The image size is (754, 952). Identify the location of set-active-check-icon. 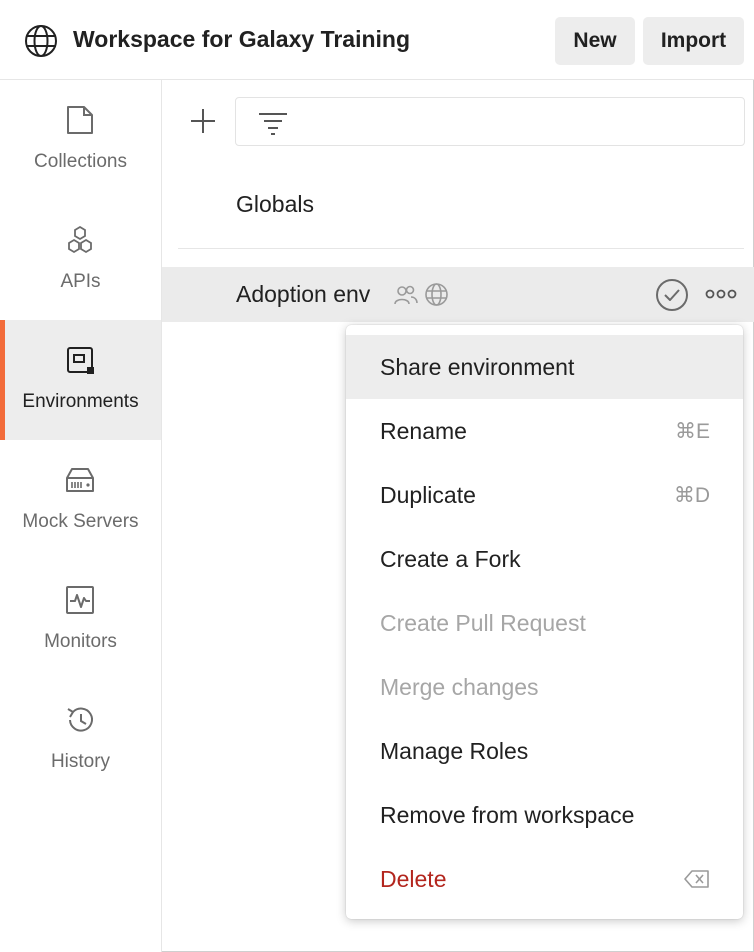
(672, 295).